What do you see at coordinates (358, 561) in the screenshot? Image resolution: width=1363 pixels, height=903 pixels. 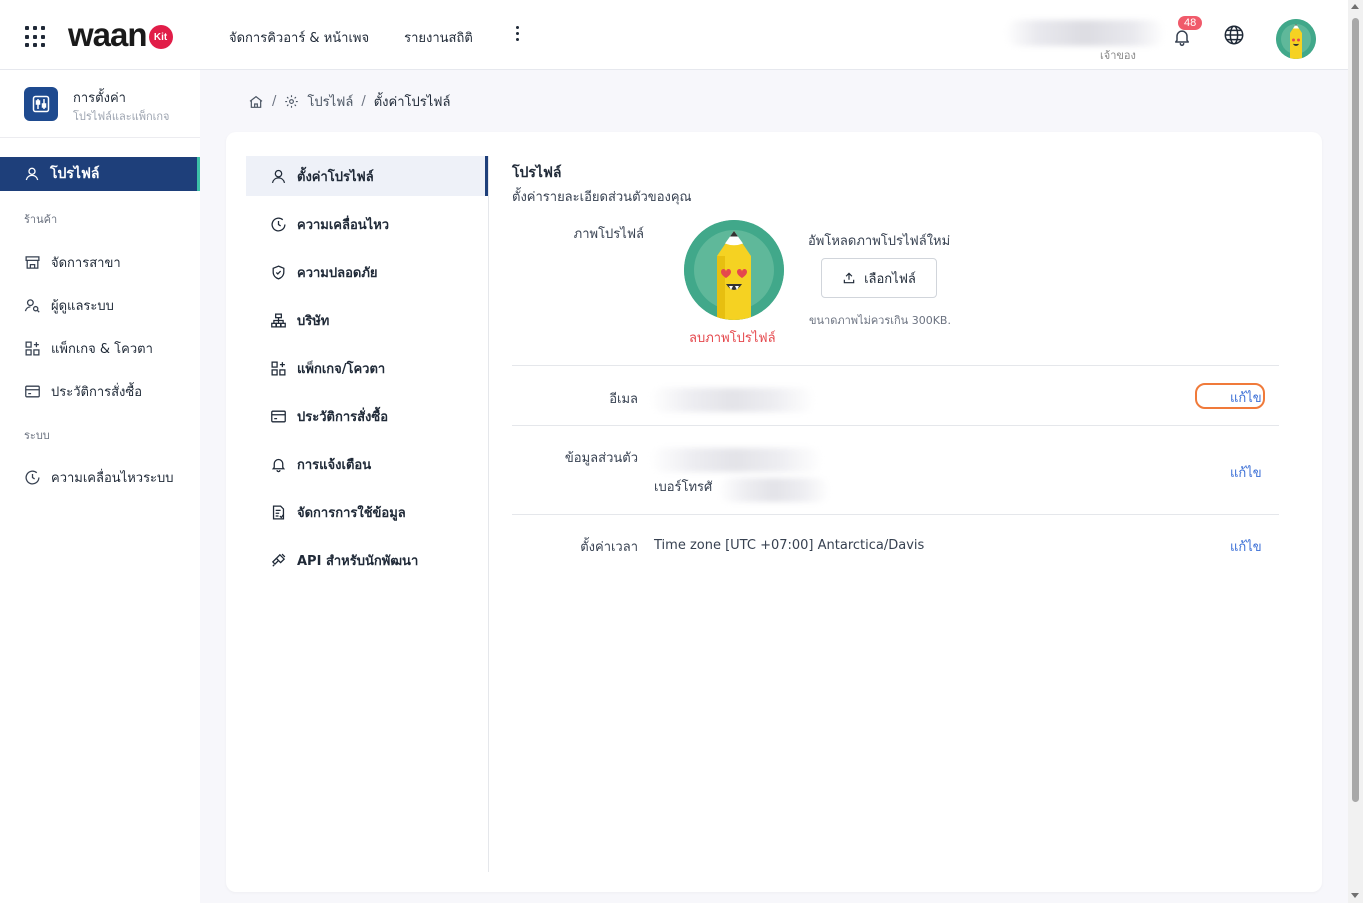 I see `menu-item-label: API สำหรับนักพัฒนา` at bounding box center [358, 561].